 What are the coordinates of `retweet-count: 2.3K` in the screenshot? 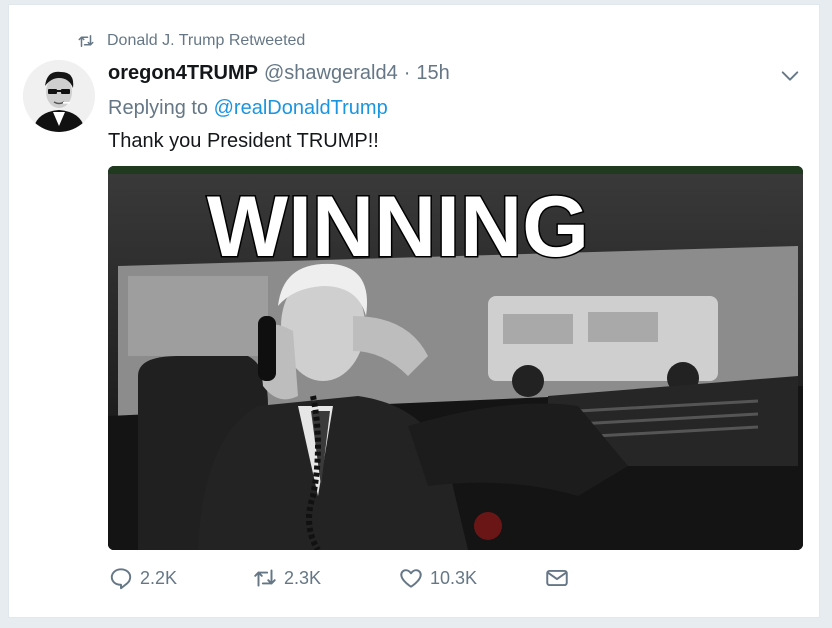 It's located at (303, 577).